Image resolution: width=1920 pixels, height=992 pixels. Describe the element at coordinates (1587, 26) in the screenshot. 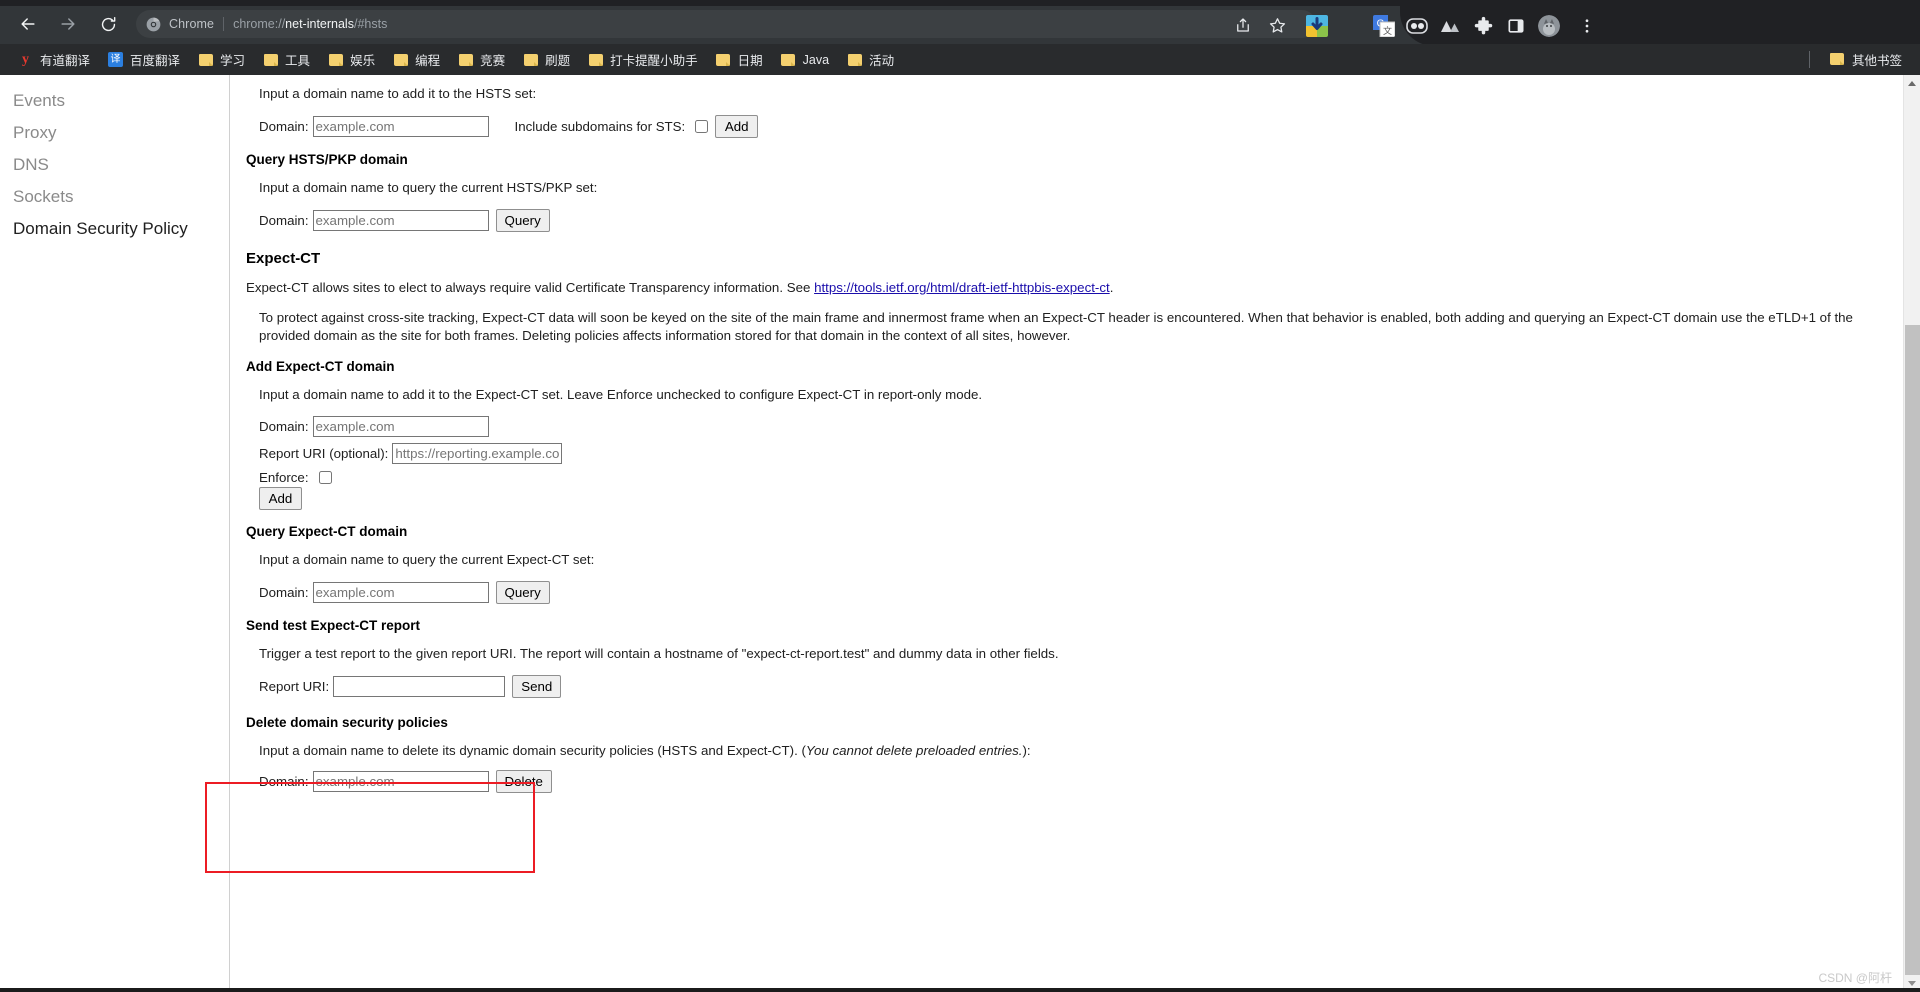

I see `chrome-menu-button` at that location.